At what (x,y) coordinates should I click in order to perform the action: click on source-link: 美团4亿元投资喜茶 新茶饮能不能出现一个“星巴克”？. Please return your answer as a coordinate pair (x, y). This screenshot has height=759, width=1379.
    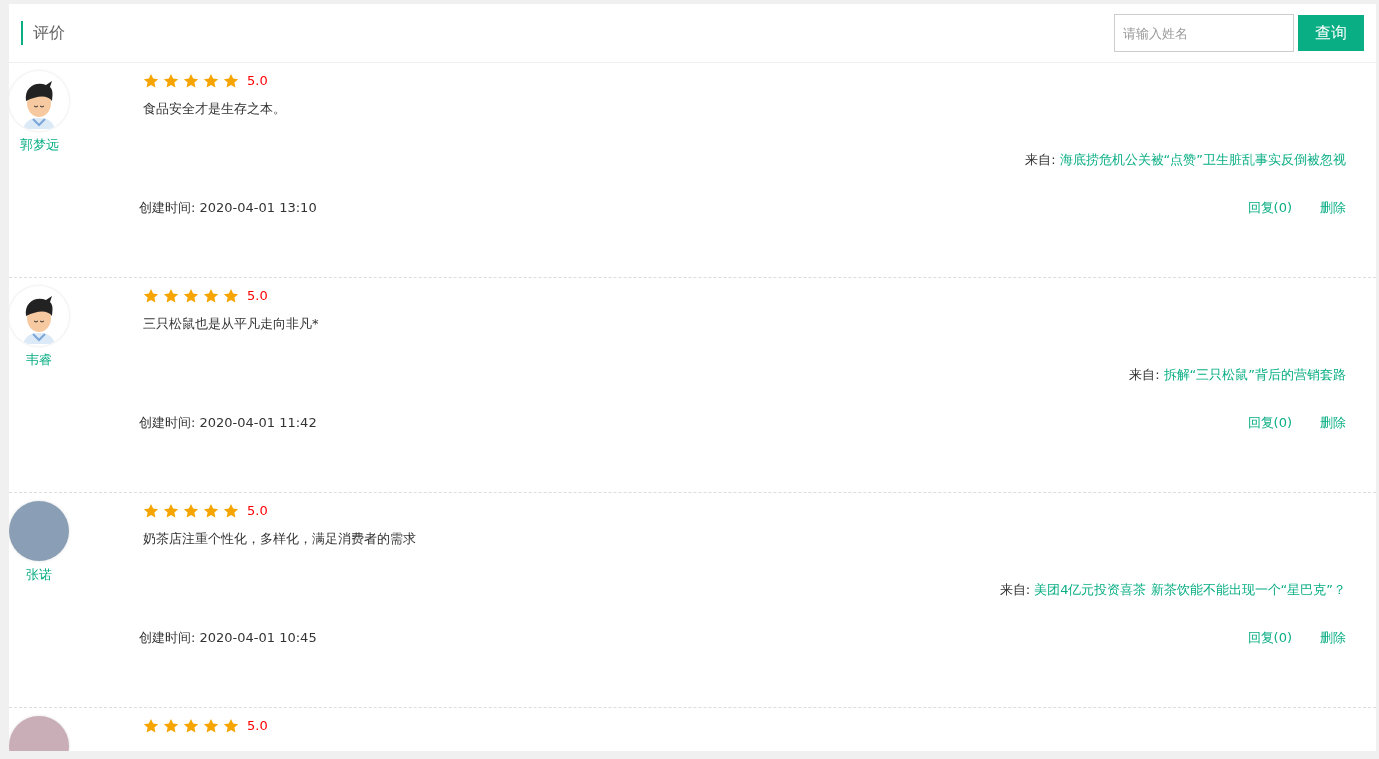
    Looking at the image, I should click on (1190, 590).